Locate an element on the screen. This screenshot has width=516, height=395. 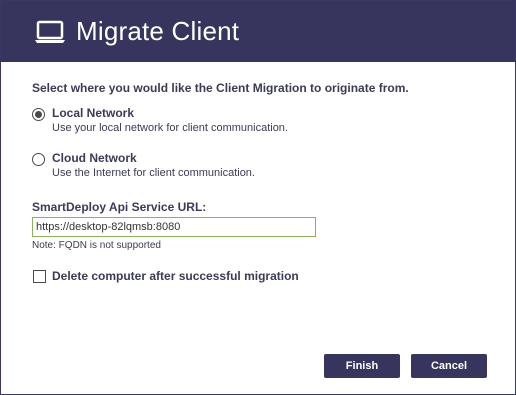
cancel-button: Cancel is located at coordinates (449, 366).